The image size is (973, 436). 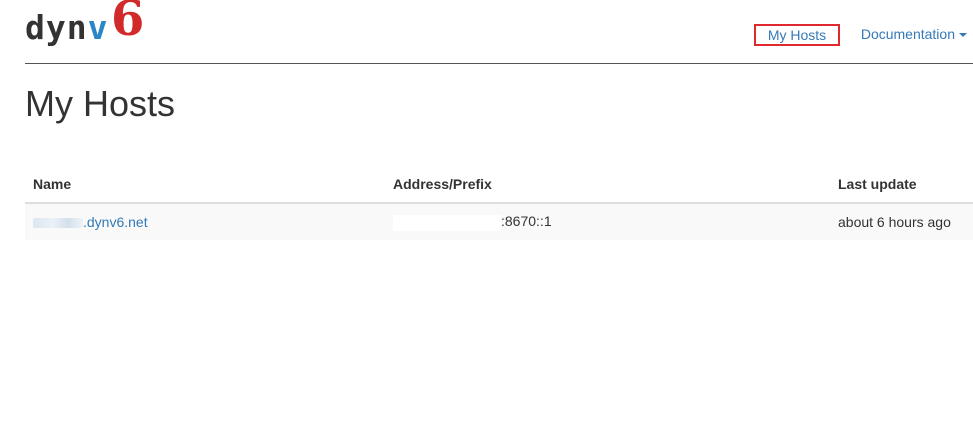 I want to click on table-header-row: Name Address/Prefix Last update, so click(x=499, y=185).